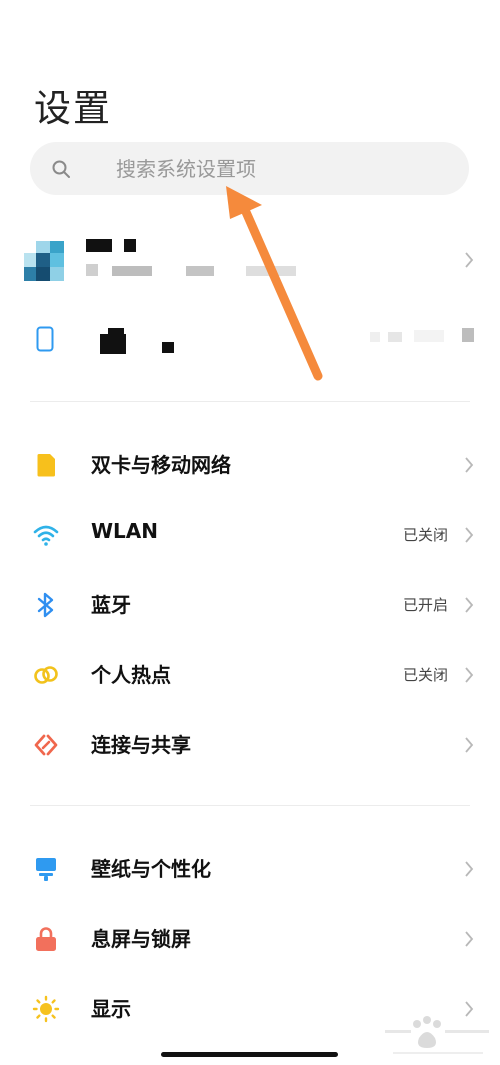 The width and height of the screenshot is (500, 1065). I want to click on search-bar, so click(249, 168).